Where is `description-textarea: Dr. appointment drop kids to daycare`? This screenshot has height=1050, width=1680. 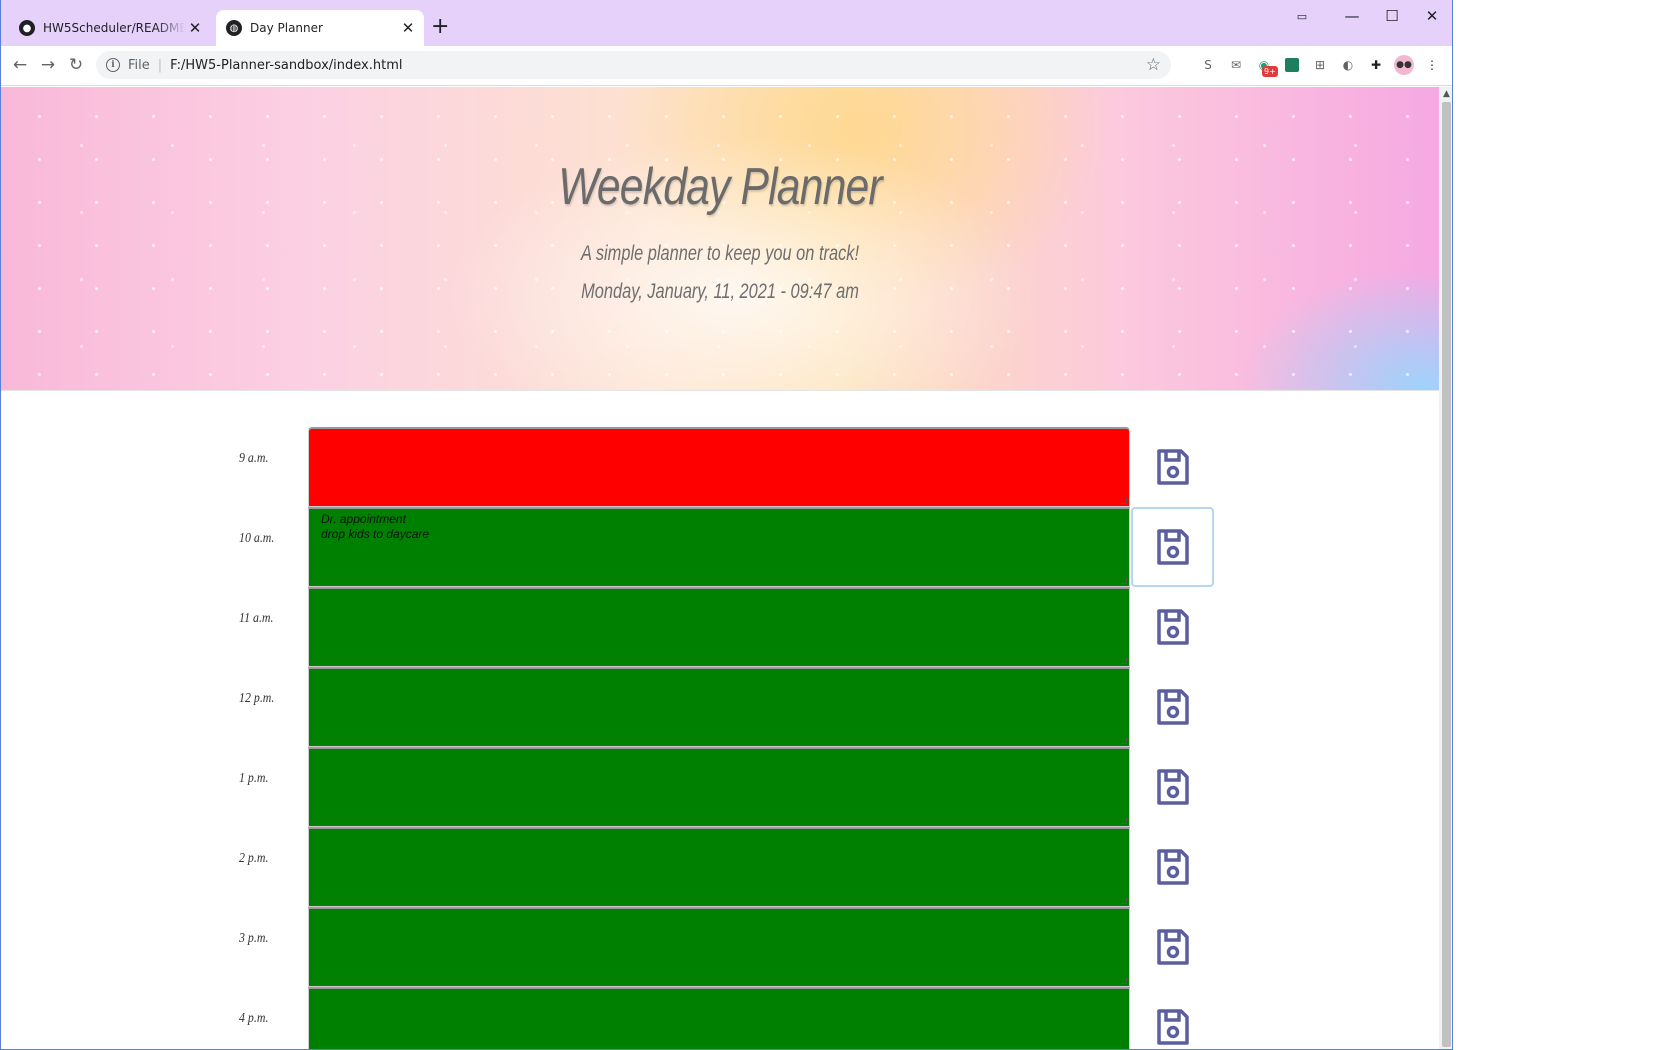
description-textarea: Dr. appointment drop kids to daycare is located at coordinates (719, 547).